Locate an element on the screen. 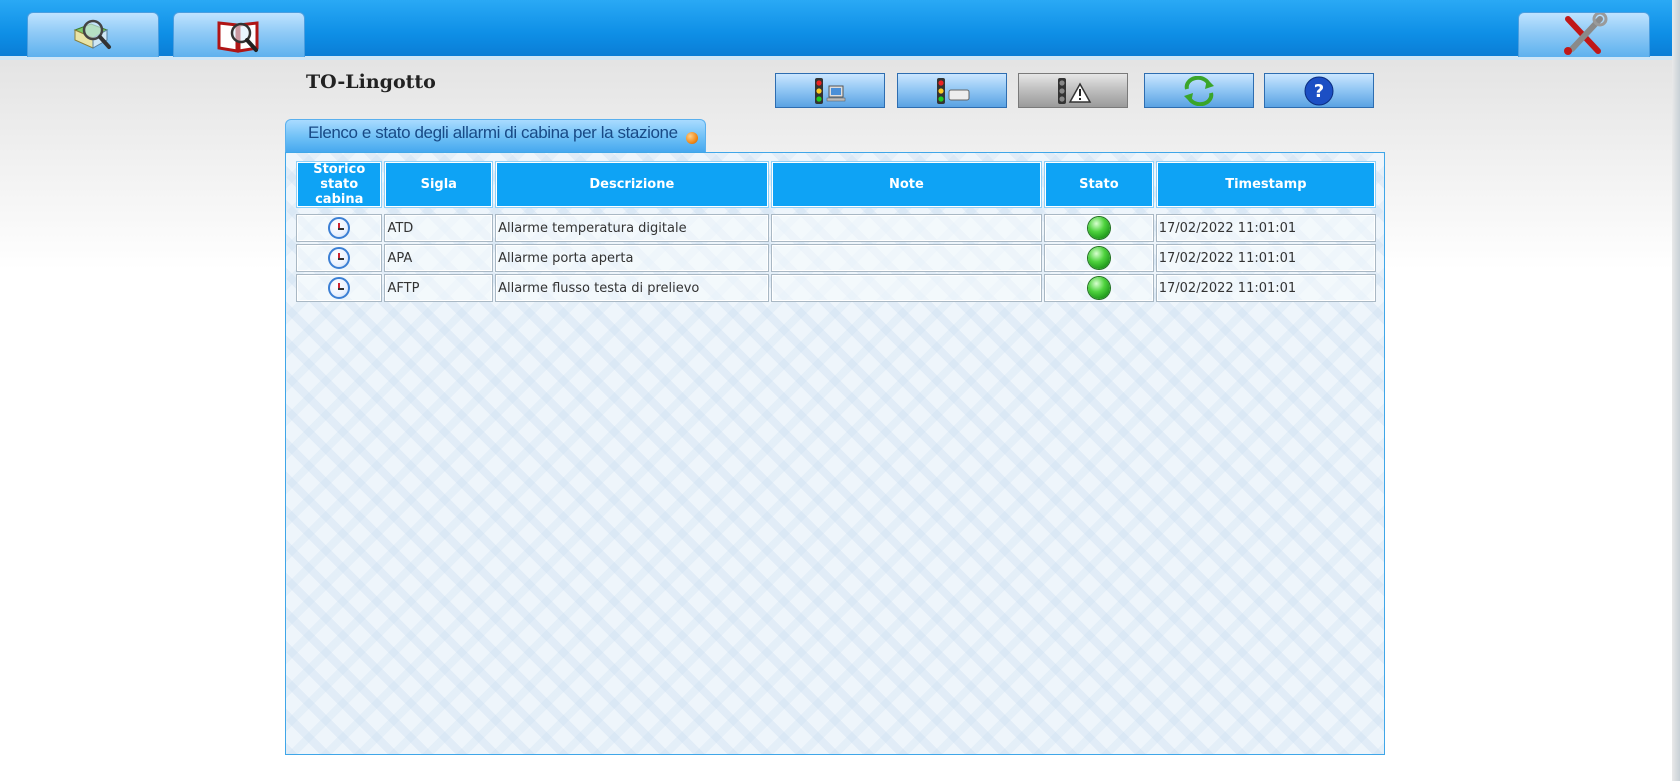 This screenshot has width=1680, height=781. code-cell: ATD is located at coordinates (439, 228).